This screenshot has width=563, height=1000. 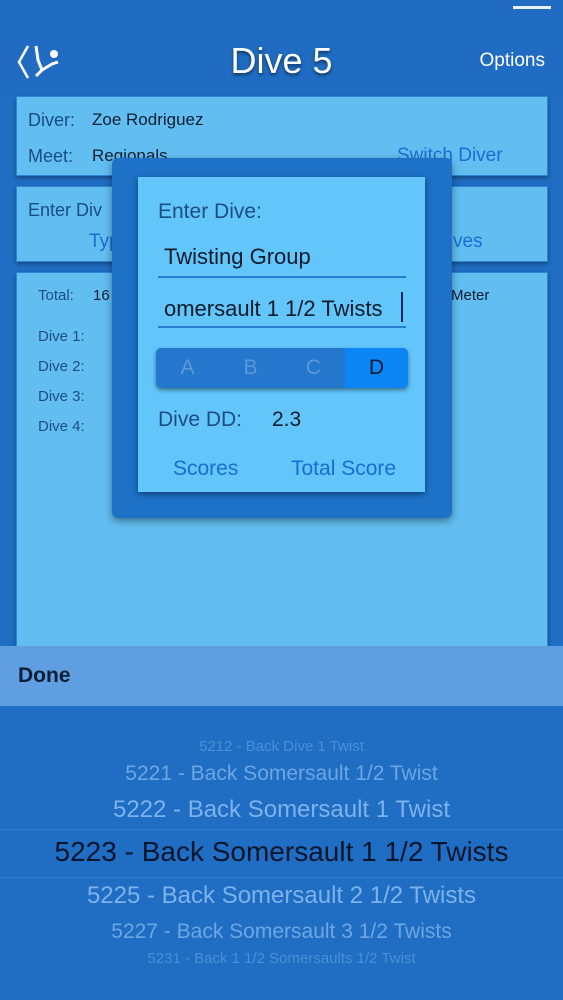 What do you see at coordinates (187, 368) in the screenshot?
I see `position-a-segment: A` at bounding box center [187, 368].